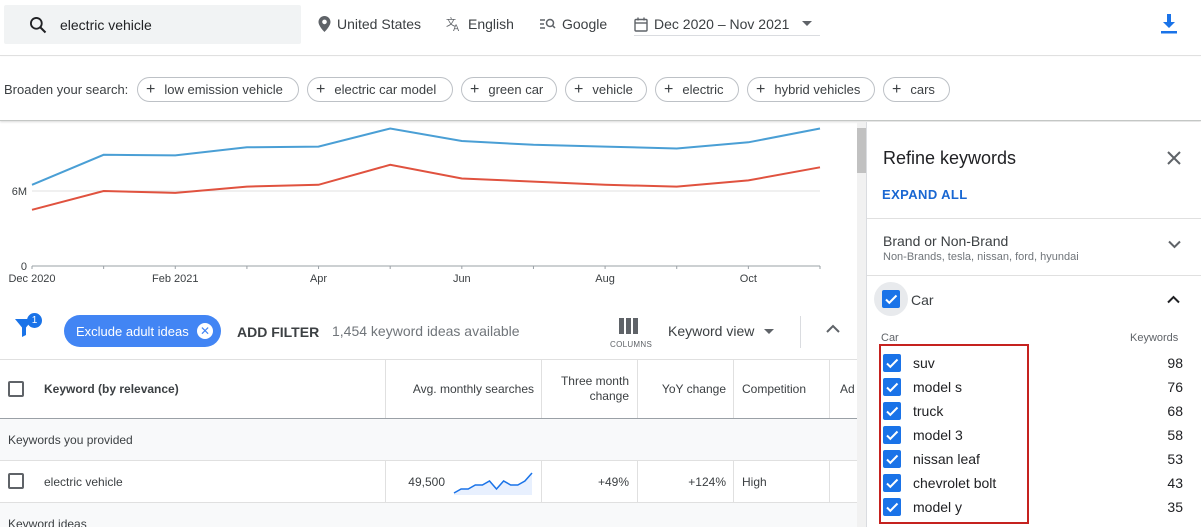 The image size is (1201, 527). What do you see at coordinates (613, 481) in the screenshot?
I see `cell-three-month: +49%` at bounding box center [613, 481].